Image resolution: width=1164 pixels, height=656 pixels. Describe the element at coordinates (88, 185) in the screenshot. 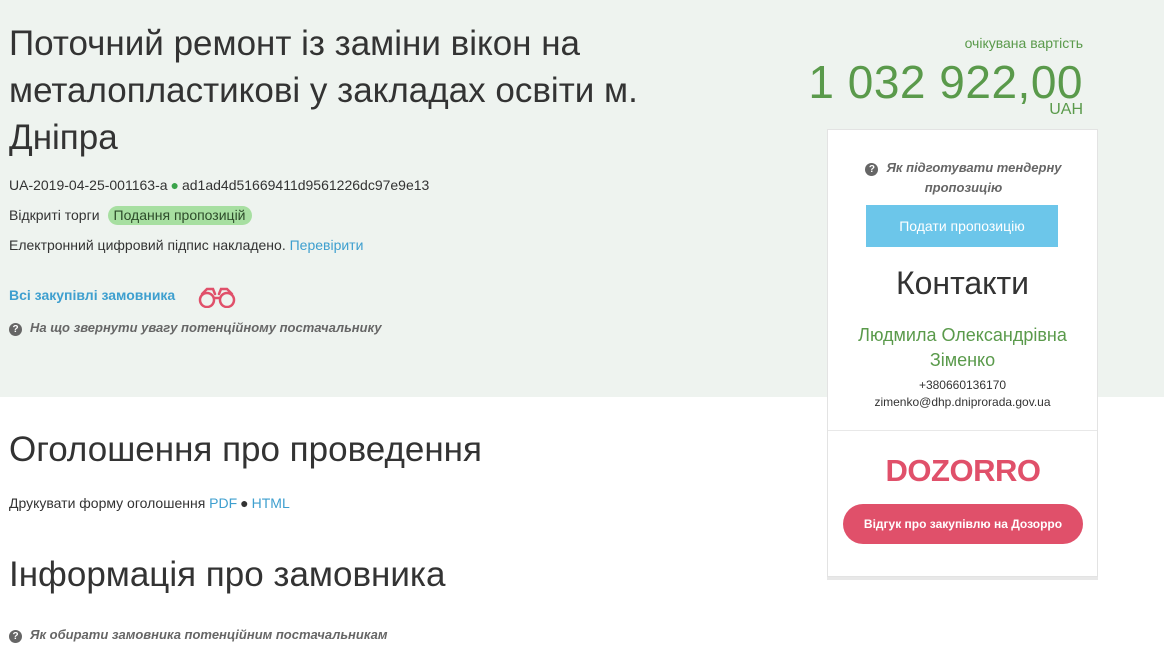

I see `tender-id: UA-2019-04-25-001163-a` at that location.